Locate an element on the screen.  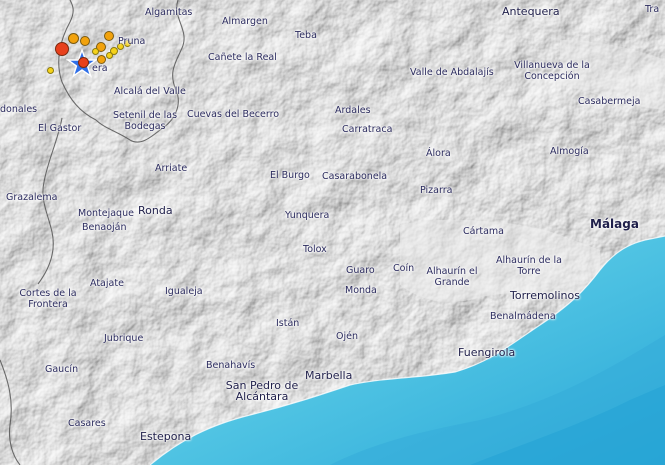
place-label: Cortes de la Frontera is located at coordinates (48, 299).